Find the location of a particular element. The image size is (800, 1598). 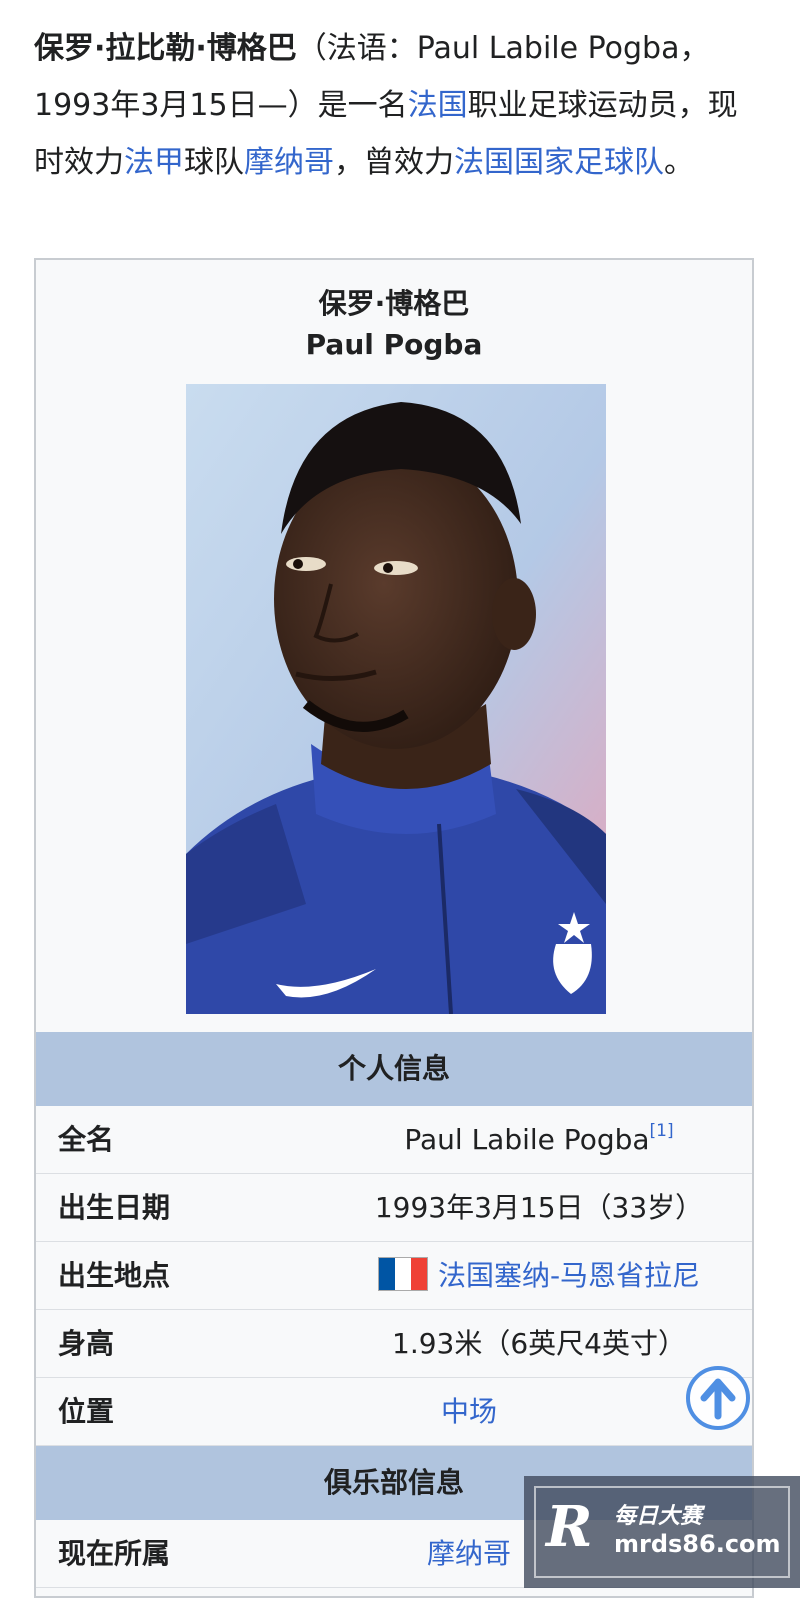

intro-text: 。 is located at coordinates (679, 162).